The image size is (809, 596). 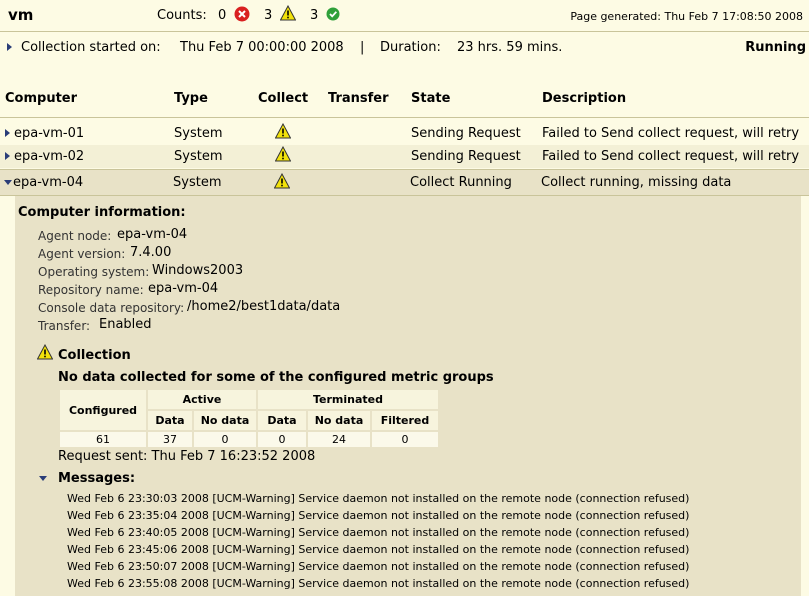 I want to click on active-nodata-header: No data, so click(x=225, y=420).